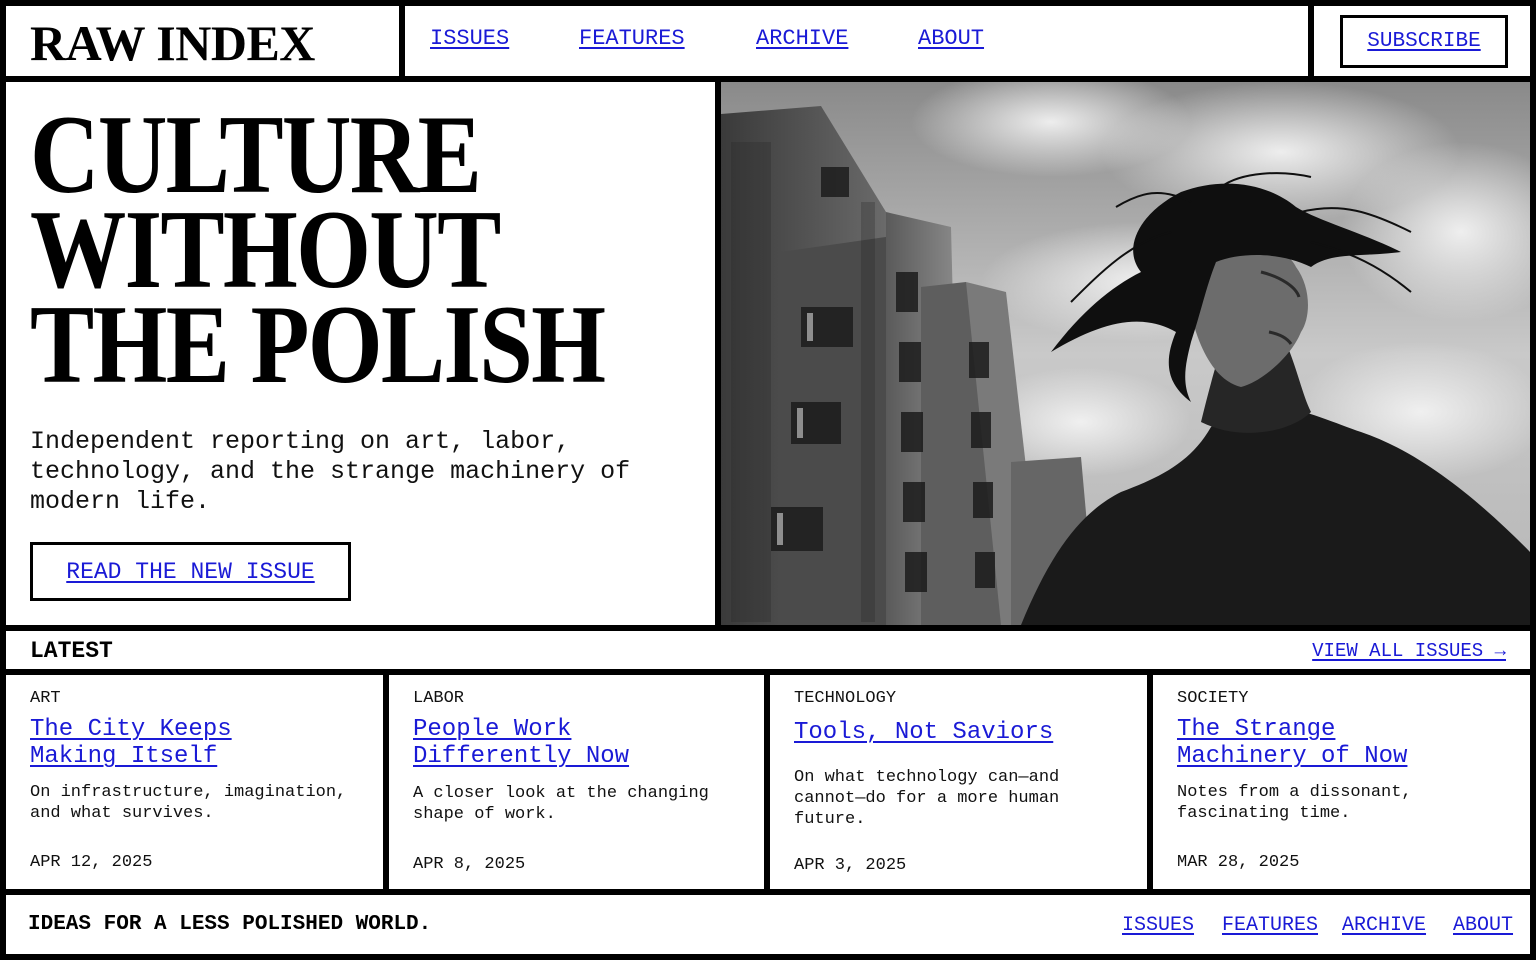 The height and width of the screenshot is (960, 1536). I want to click on article-title-link: Tools, Not Saviors, so click(959, 732).